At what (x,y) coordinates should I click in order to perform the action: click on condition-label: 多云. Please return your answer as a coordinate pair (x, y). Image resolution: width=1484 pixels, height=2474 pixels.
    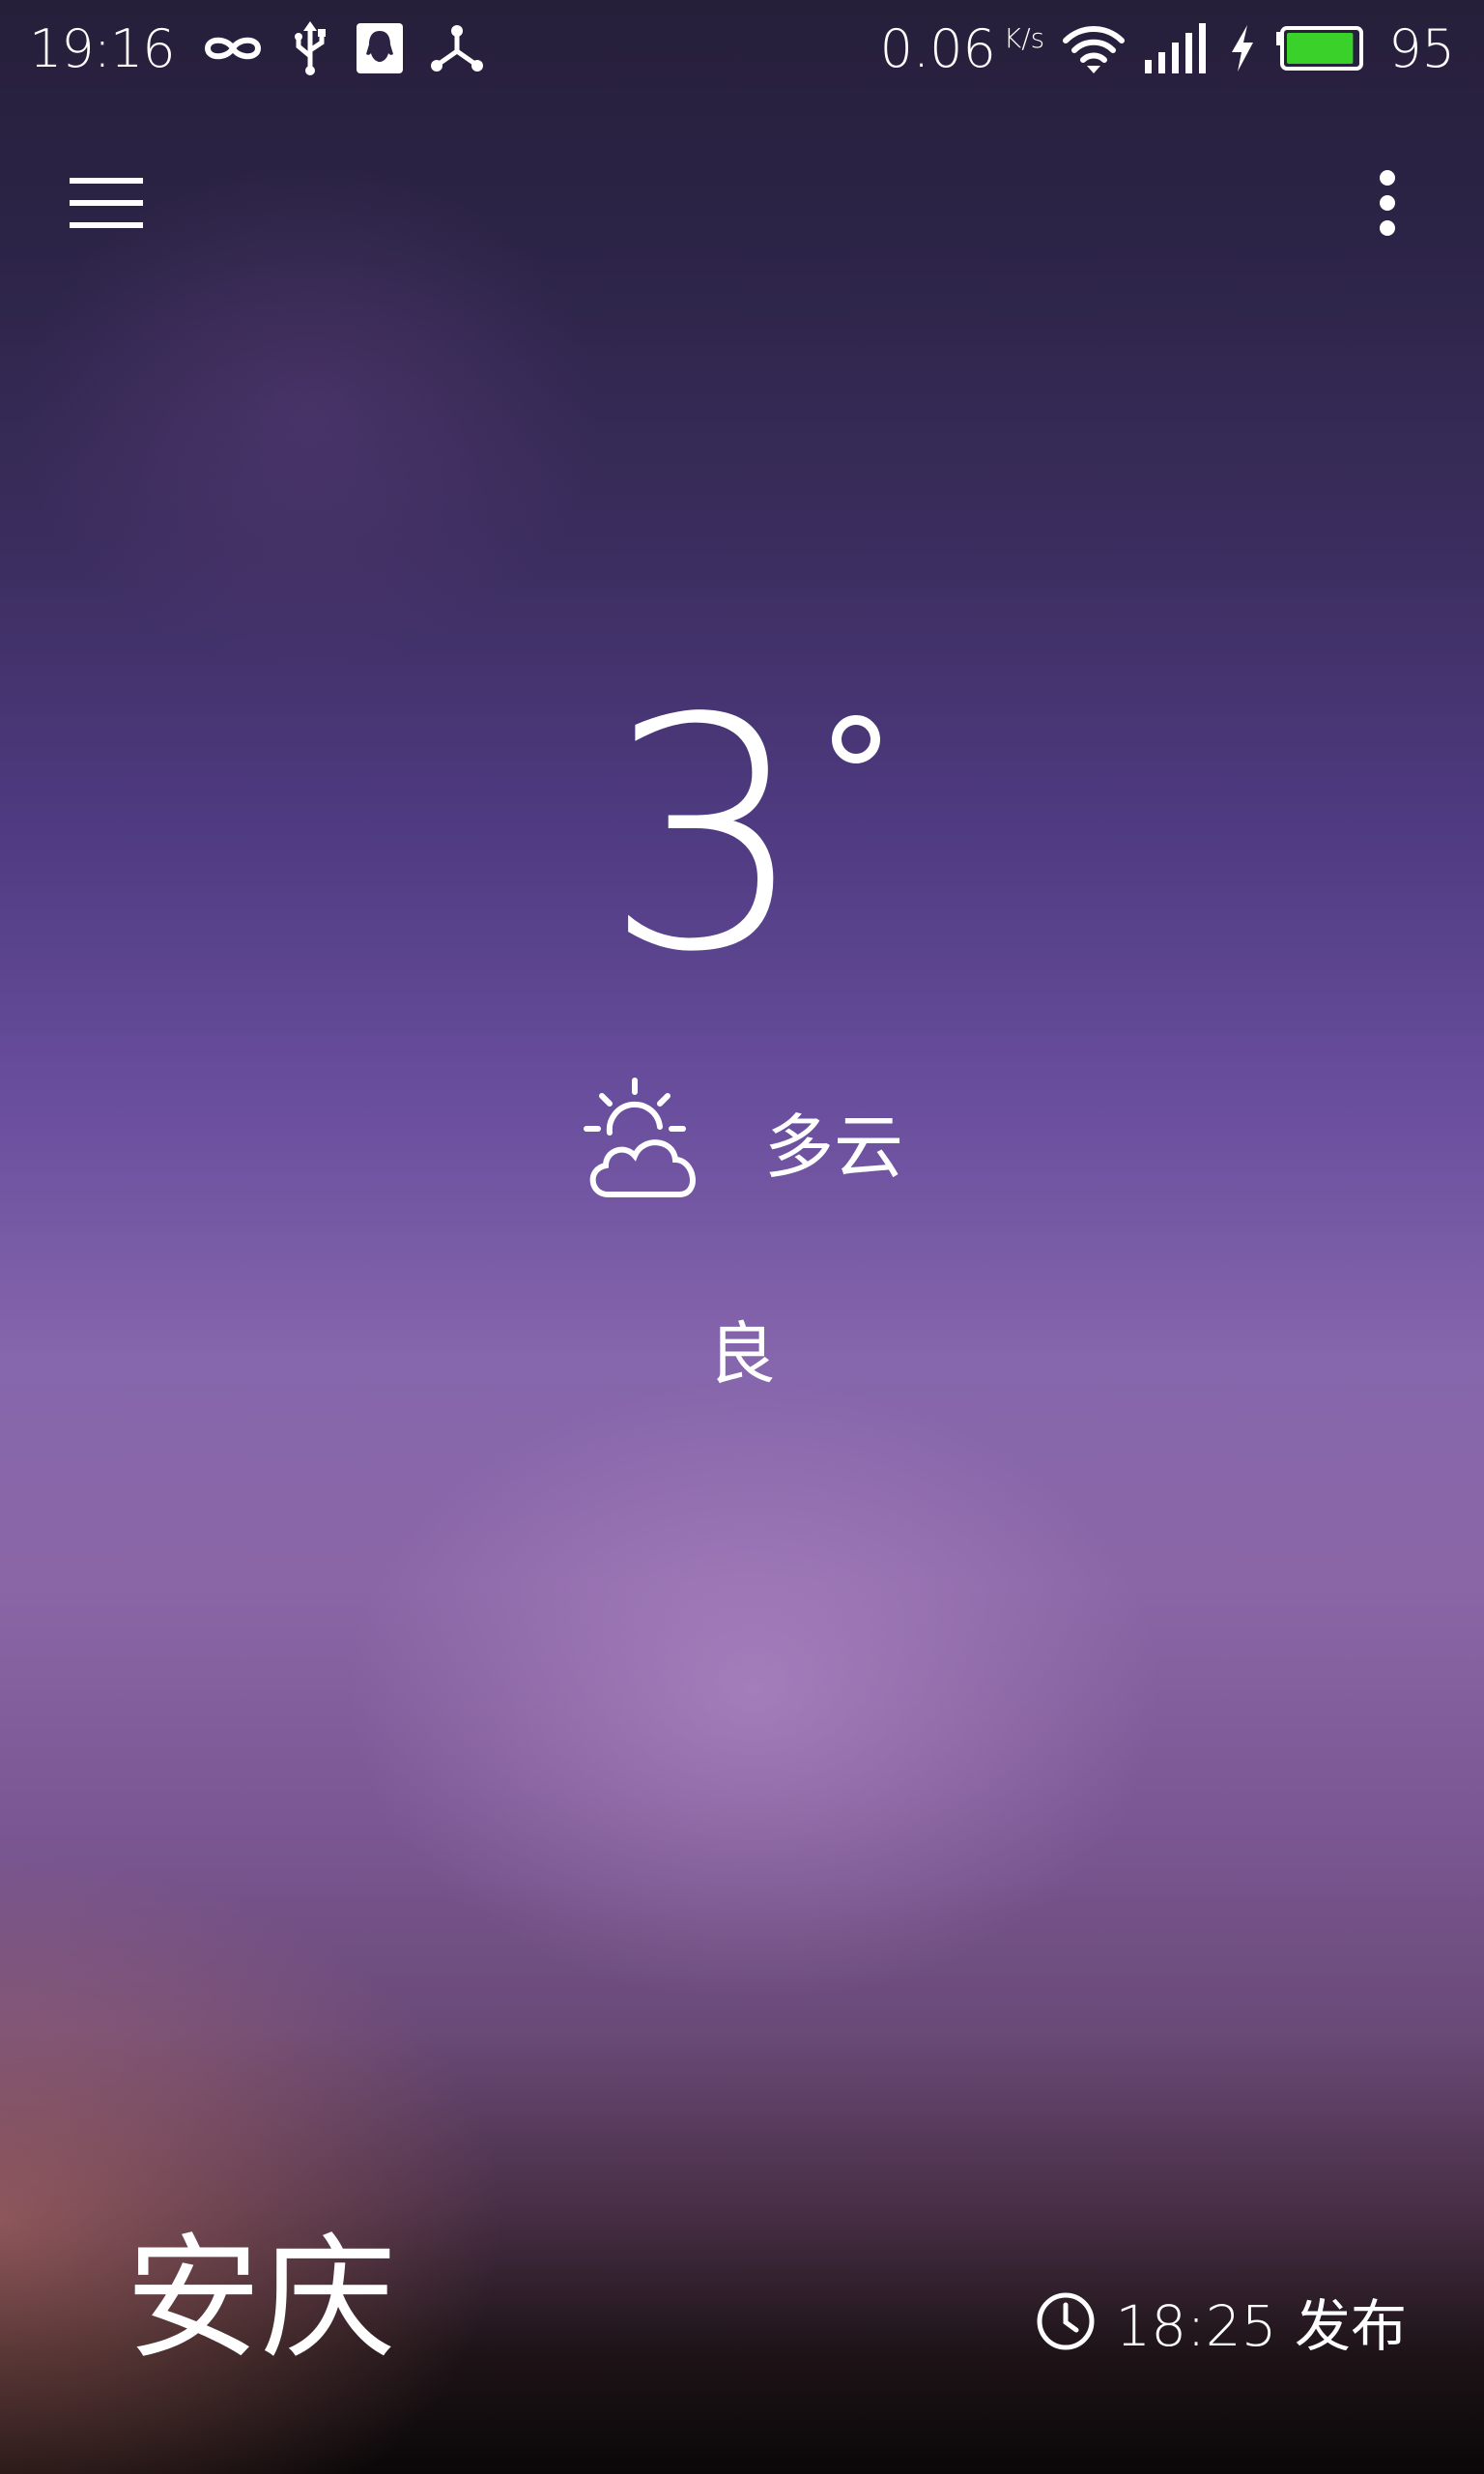
    Looking at the image, I should click on (833, 1147).